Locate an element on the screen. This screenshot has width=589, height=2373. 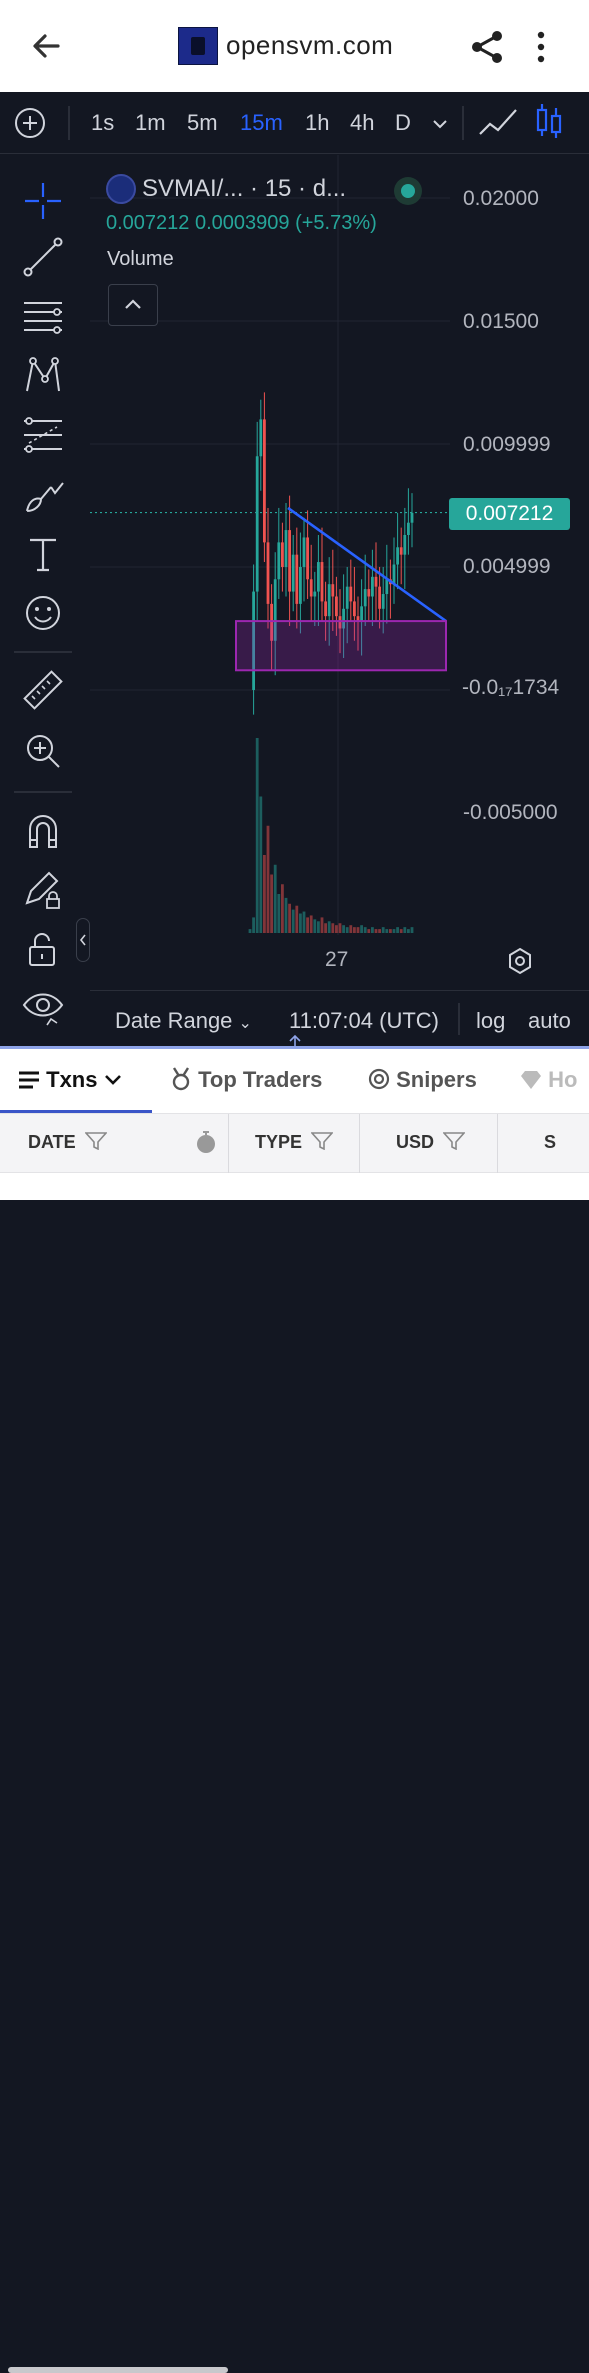
tab-holders: Ho is located at coordinates (548, 1080).